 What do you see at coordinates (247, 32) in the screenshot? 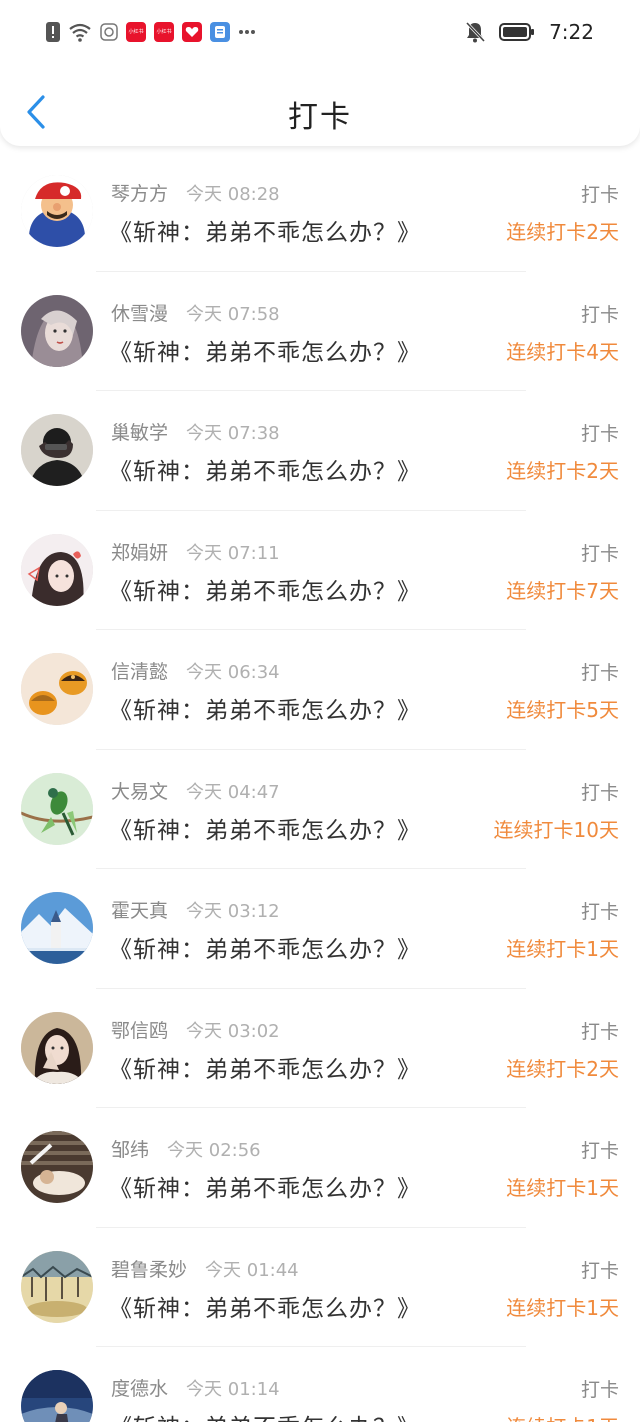
I see `more-dots-icon` at bounding box center [247, 32].